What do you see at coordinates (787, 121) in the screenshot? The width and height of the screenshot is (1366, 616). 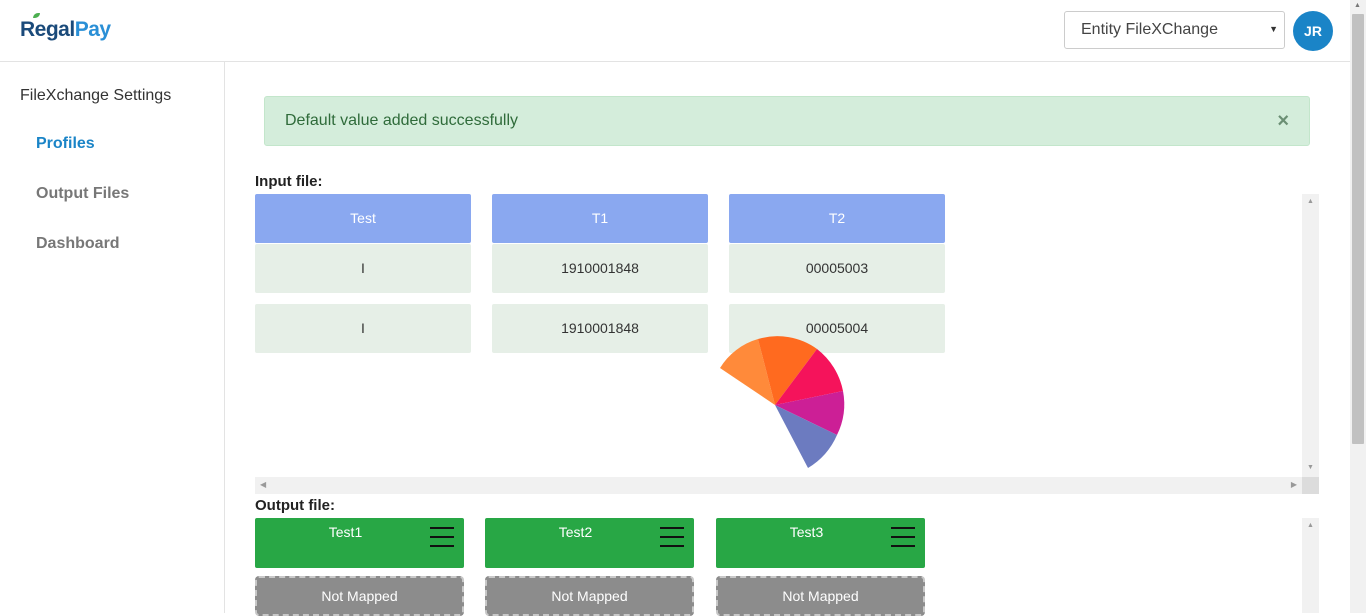 I see `success-alert: Default value added successfully ×` at bounding box center [787, 121].